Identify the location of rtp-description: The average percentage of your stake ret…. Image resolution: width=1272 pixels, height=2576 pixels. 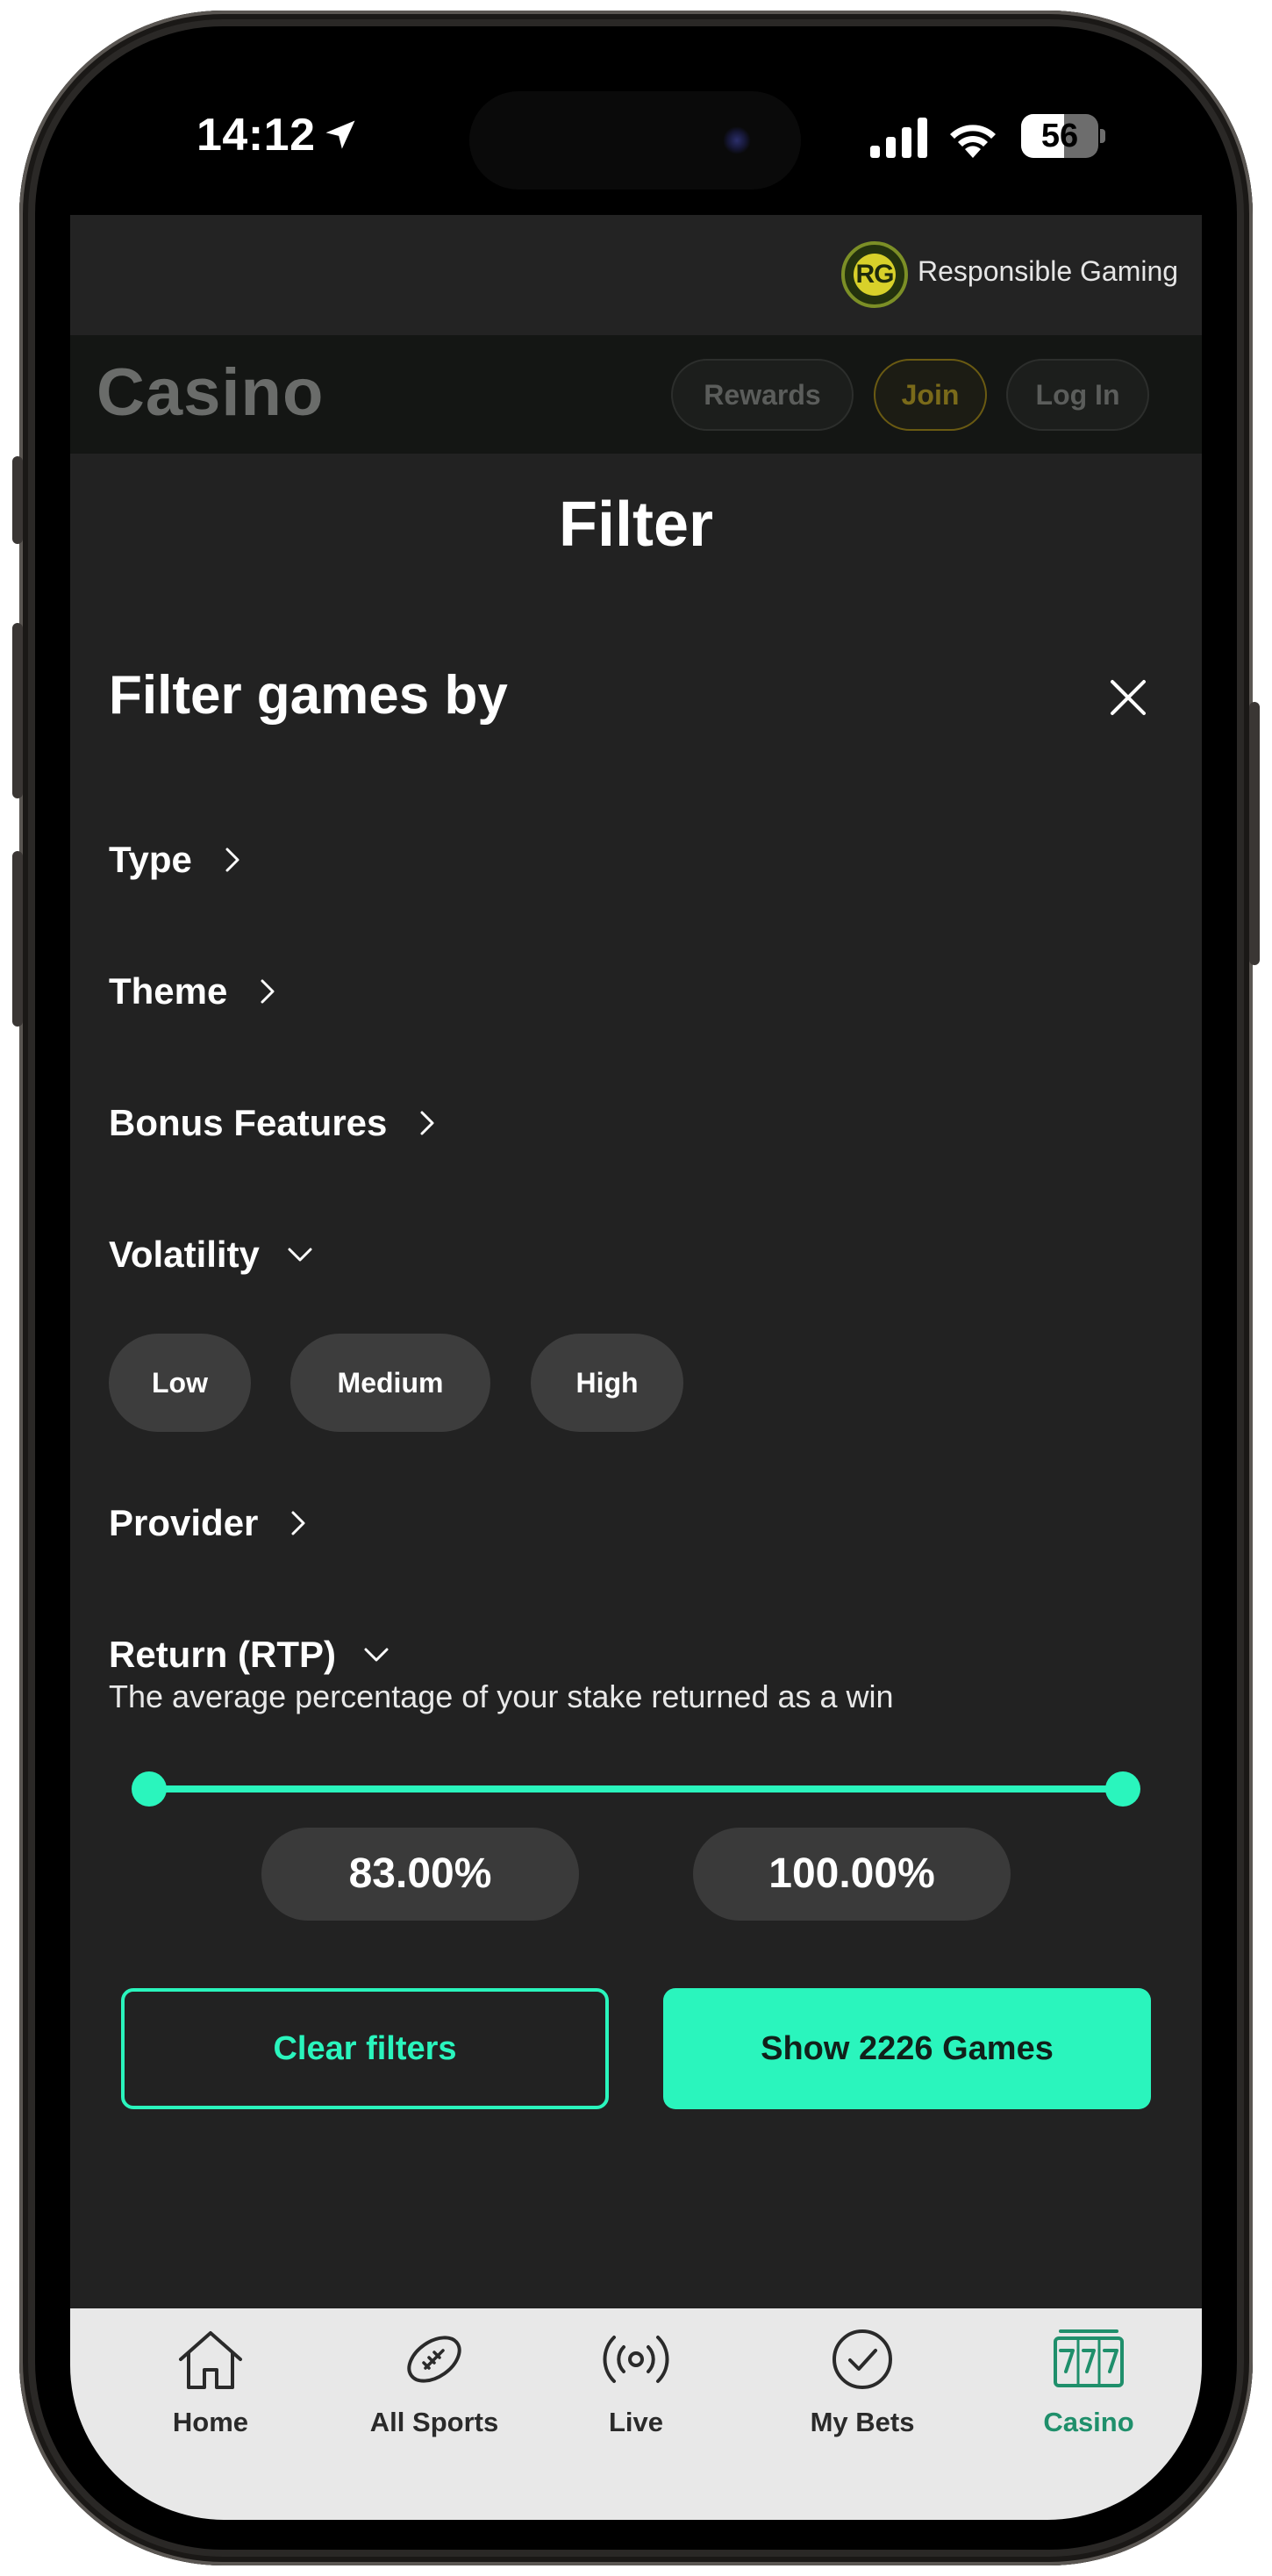
(501, 1696).